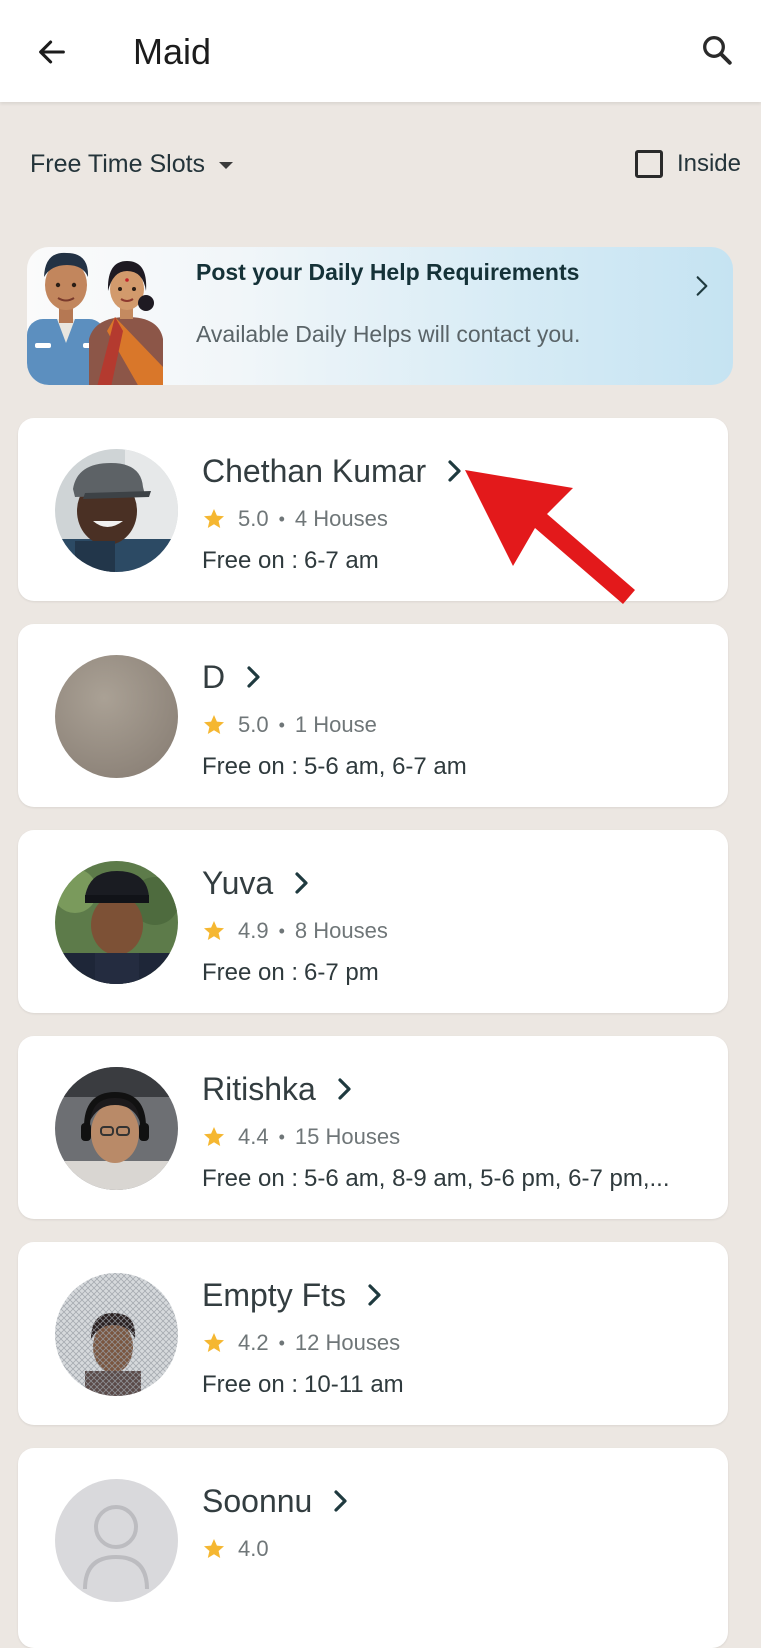 This screenshot has width=761, height=1648. What do you see at coordinates (385, 766) in the screenshot?
I see `free-slots: 5-6 am, 6-7 am` at bounding box center [385, 766].